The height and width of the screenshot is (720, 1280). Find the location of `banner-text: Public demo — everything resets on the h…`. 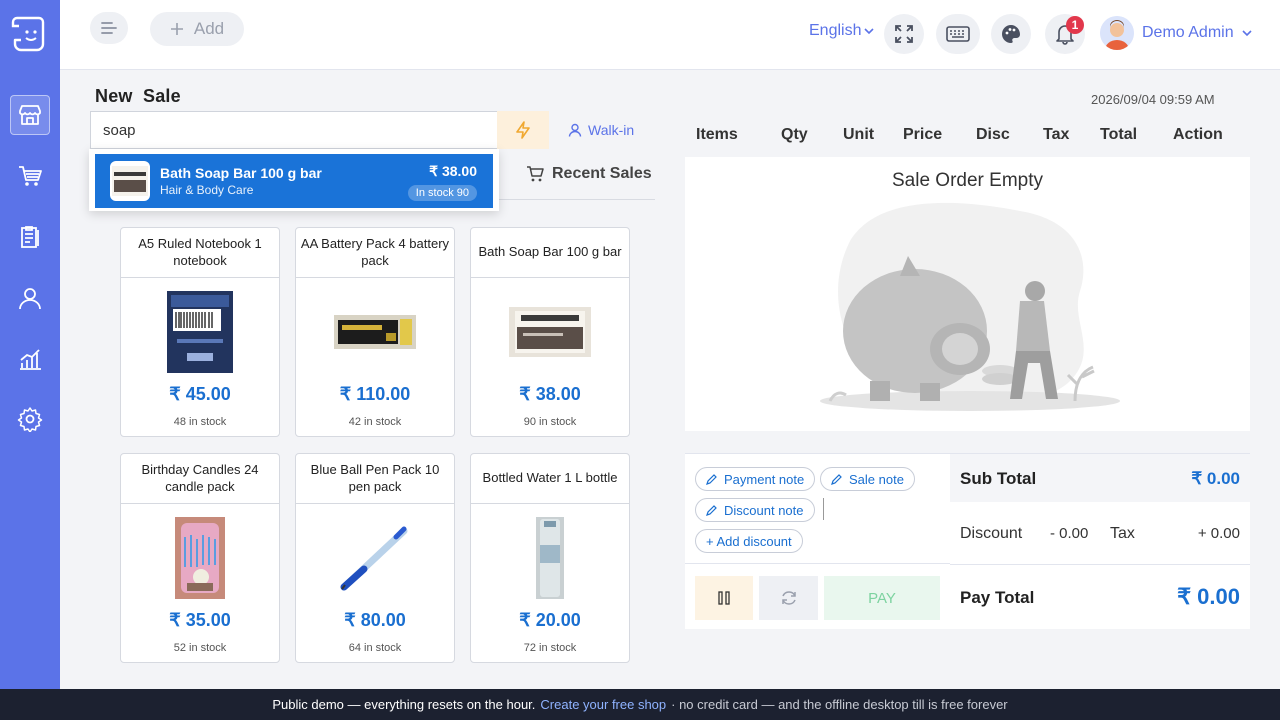

banner-text: Public demo — everything resets on the h… is located at coordinates (404, 704).